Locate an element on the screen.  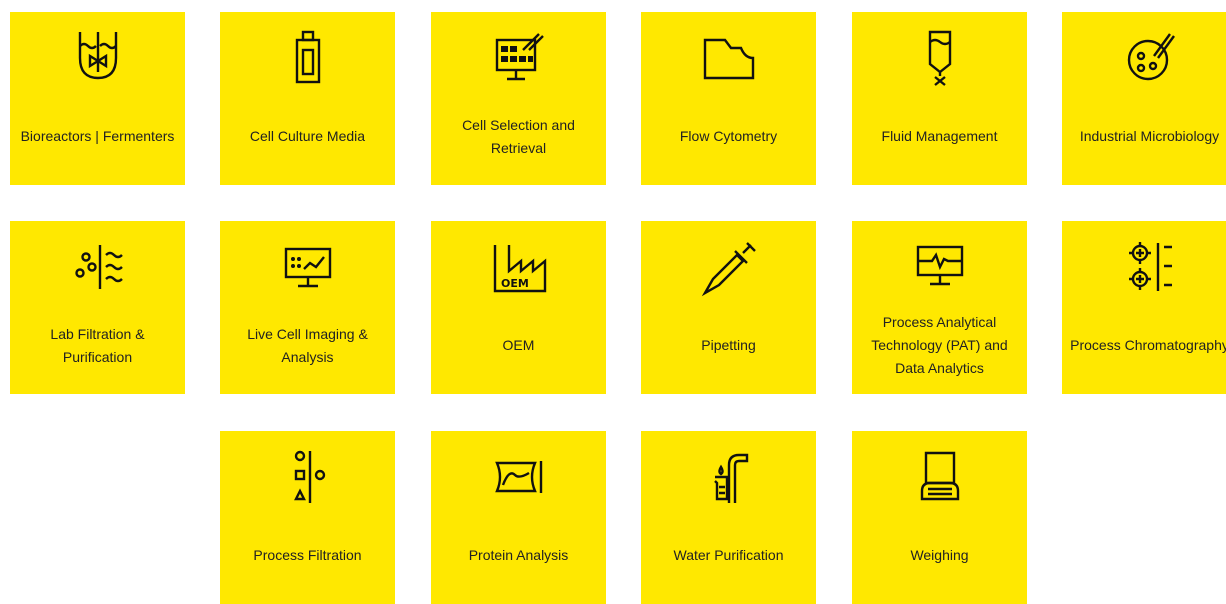
imaging-monitor-icon is located at coordinates (307, 267).